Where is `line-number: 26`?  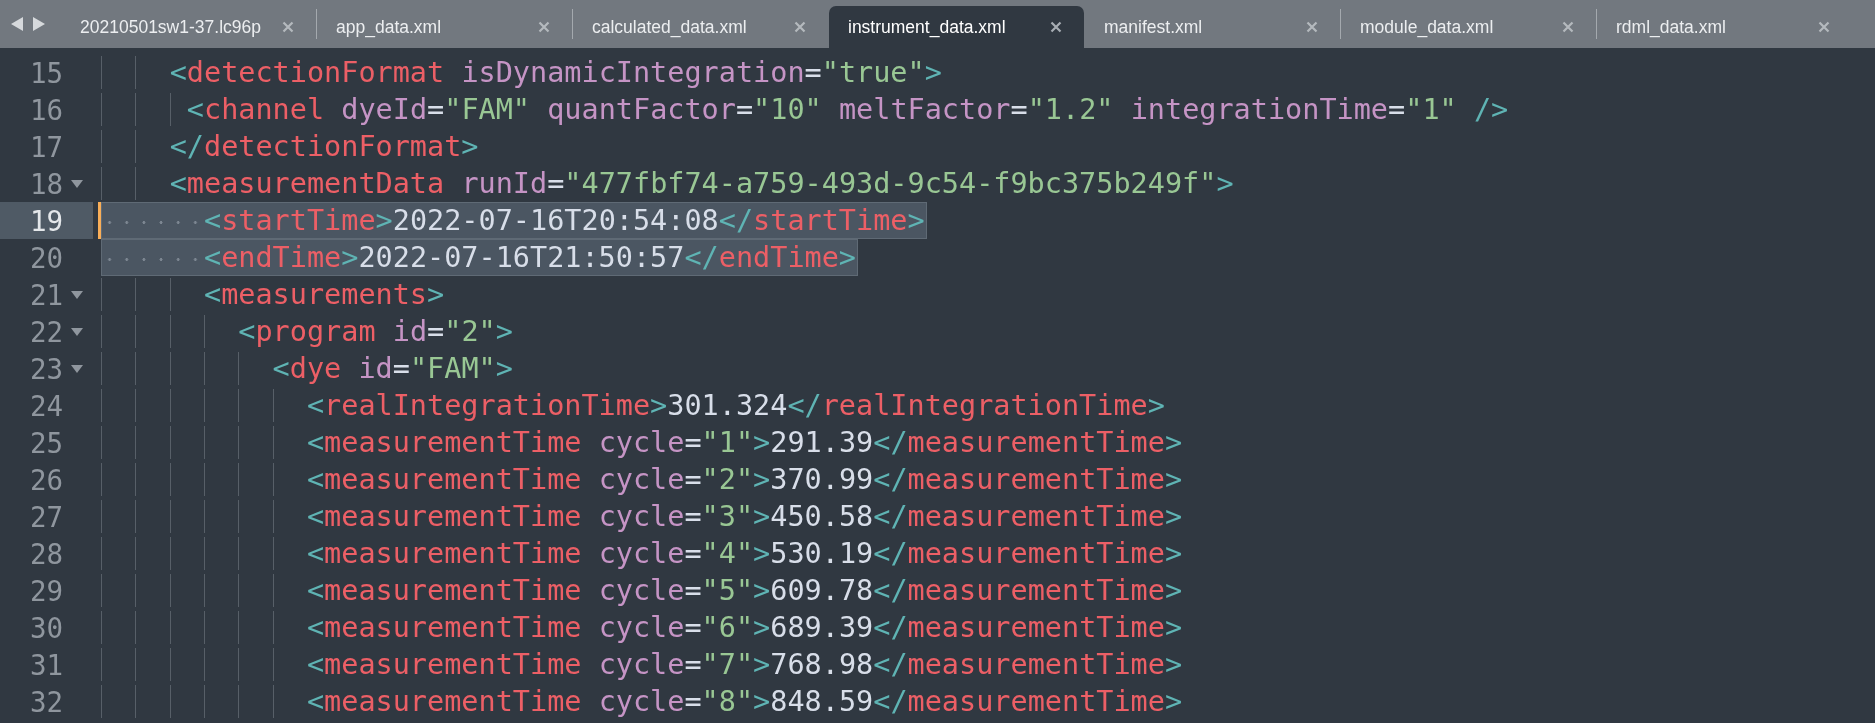
line-number: 26 is located at coordinates (45, 479).